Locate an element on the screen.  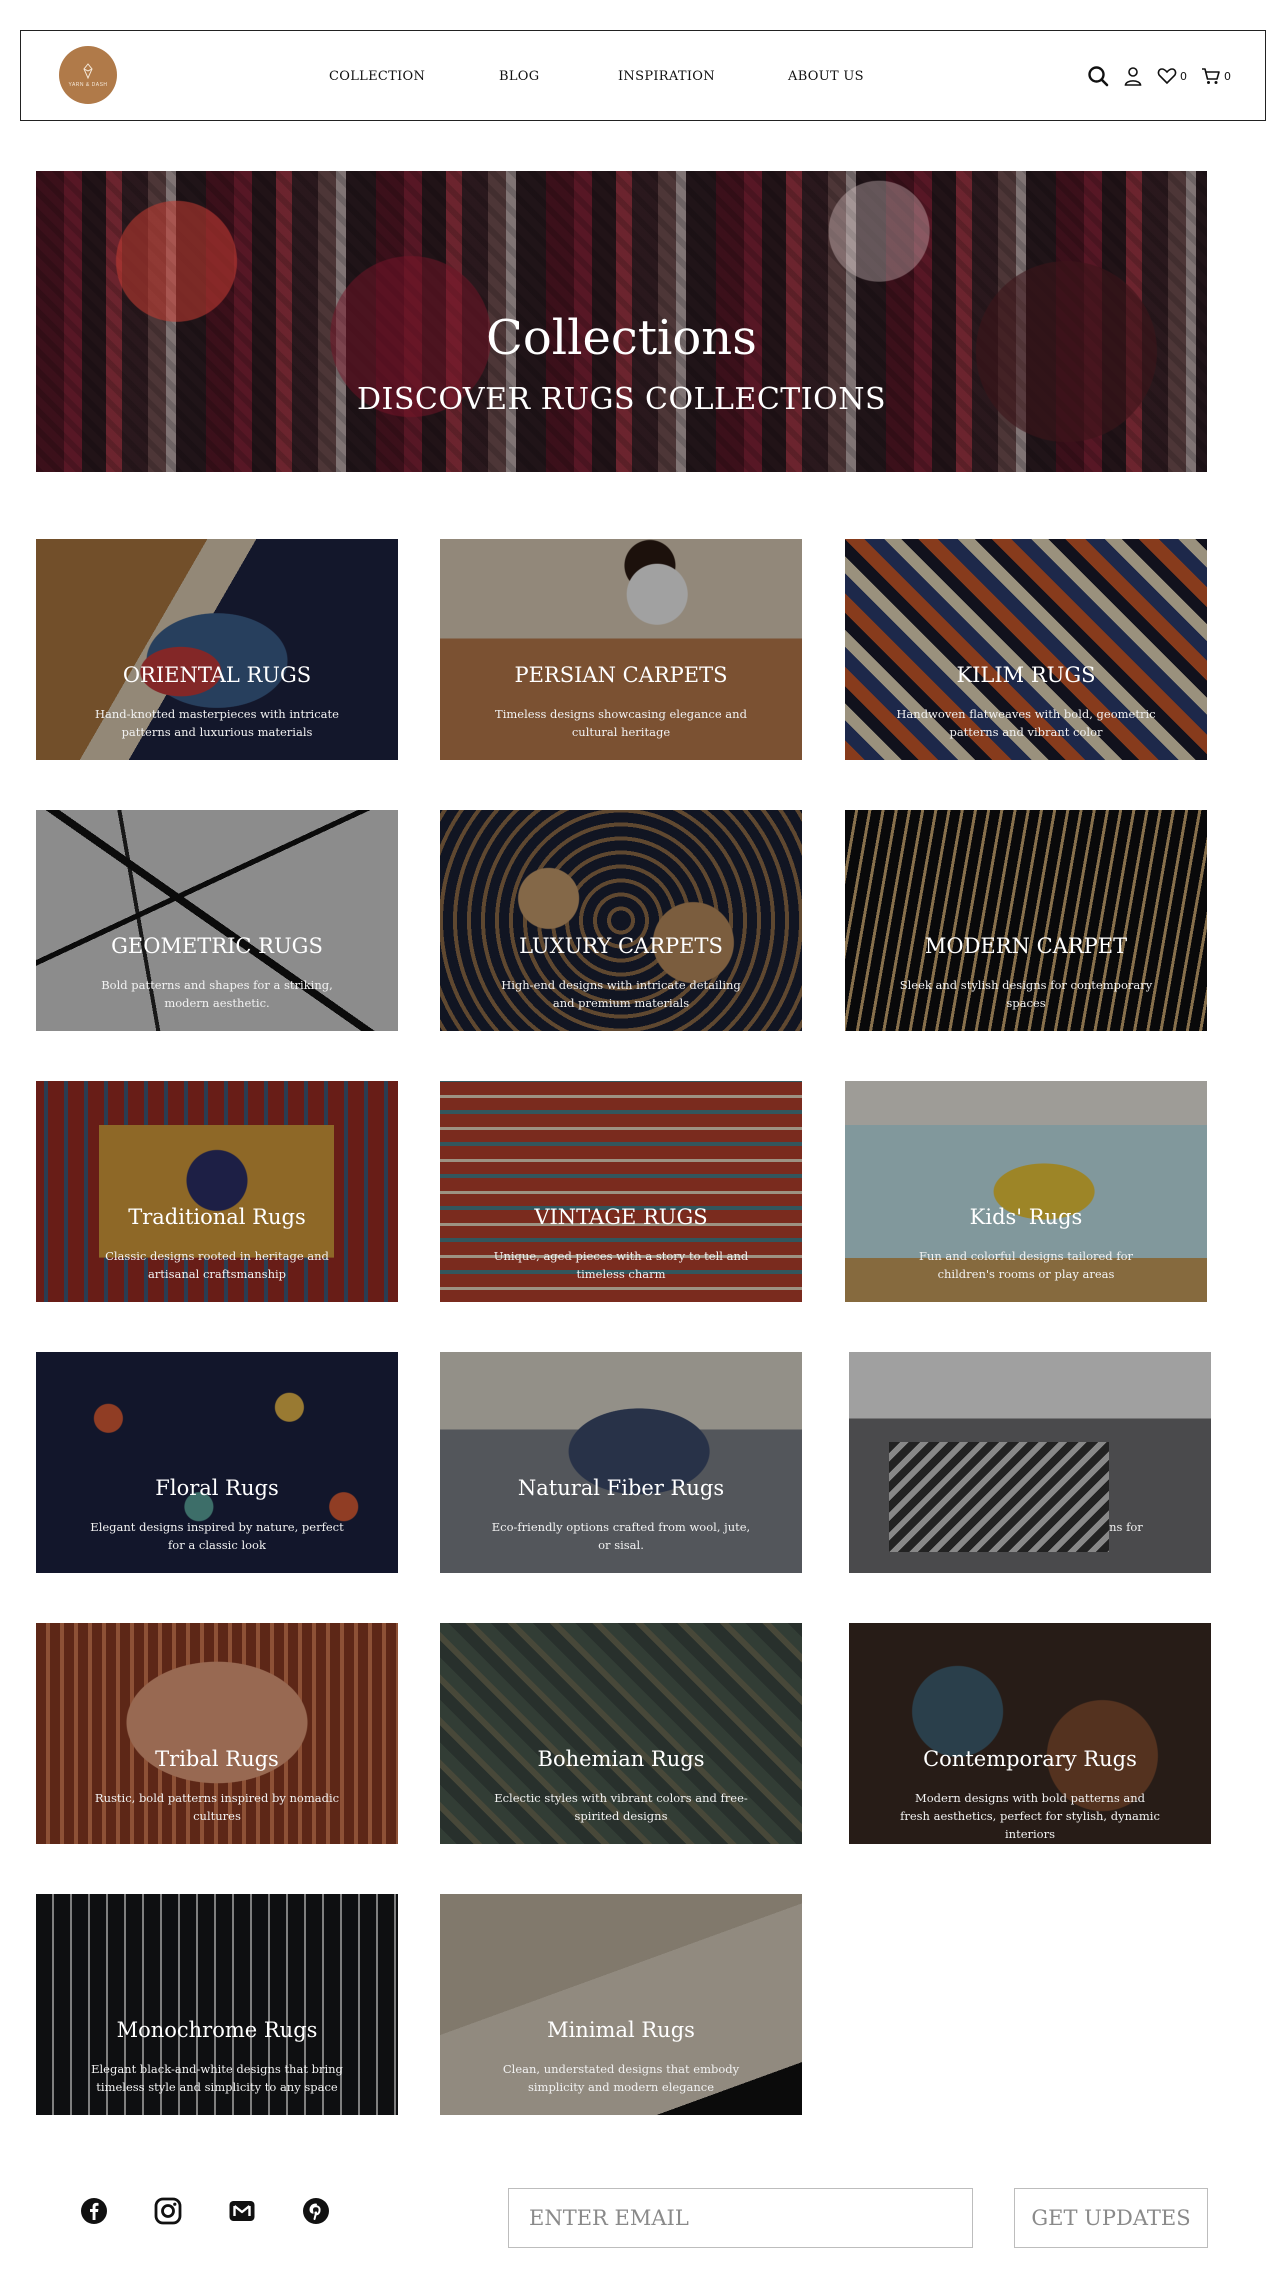
email-input is located at coordinates (740, 2218).